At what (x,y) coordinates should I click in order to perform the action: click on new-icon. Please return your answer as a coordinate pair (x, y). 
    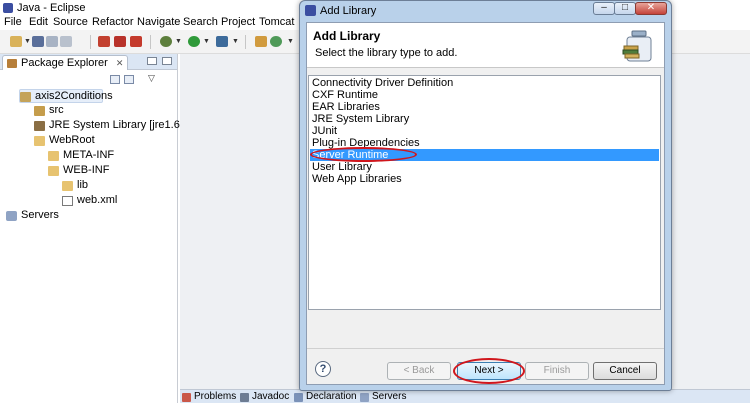
    Looking at the image, I should click on (16, 41).